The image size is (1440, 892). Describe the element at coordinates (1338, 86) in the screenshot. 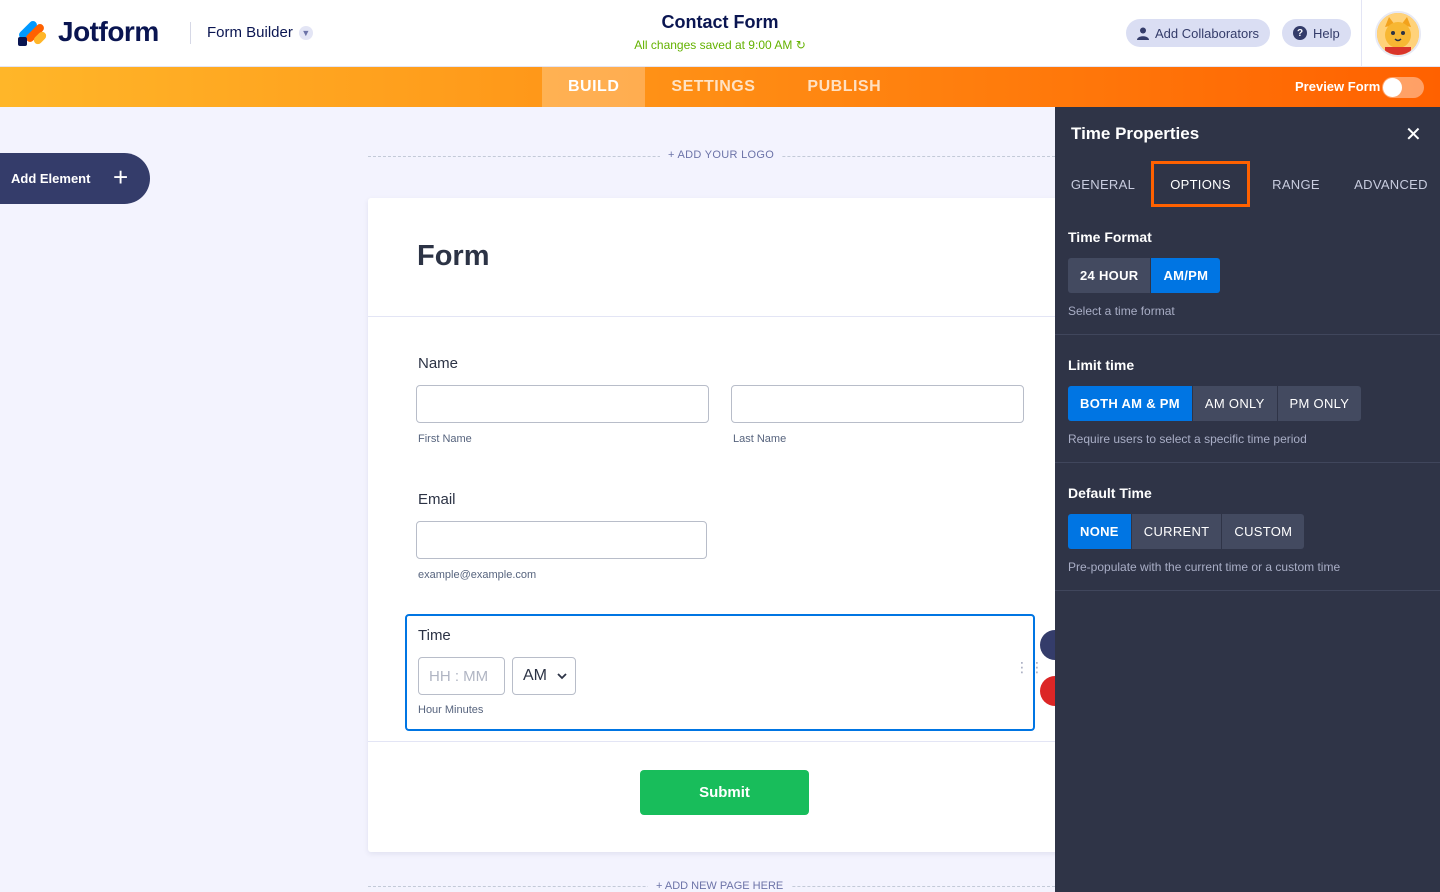

I see `preview-form-label: Preview Form` at that location.